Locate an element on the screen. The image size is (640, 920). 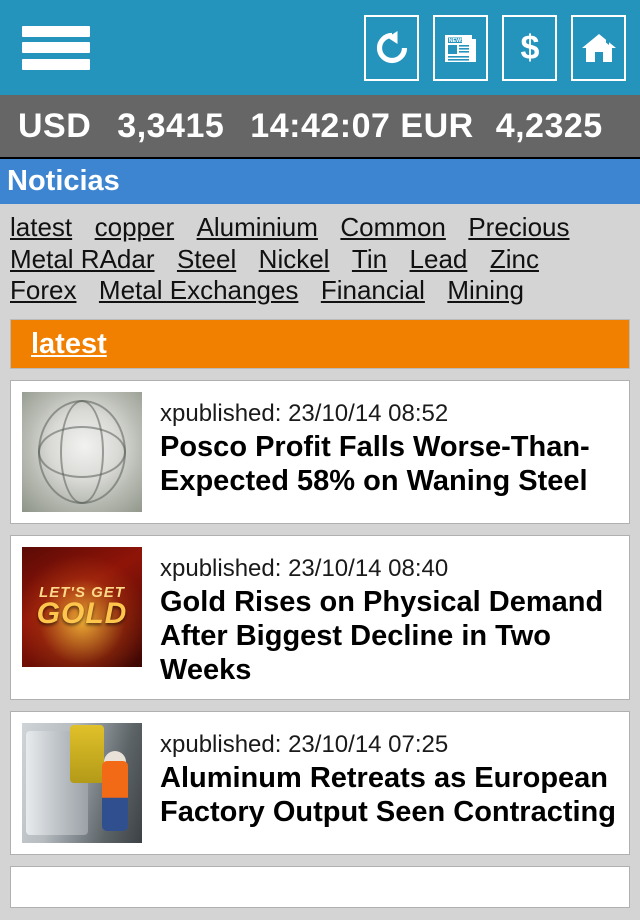
news-thumbnail: LET'S GET GOLD is located at coordinates (82, 607).